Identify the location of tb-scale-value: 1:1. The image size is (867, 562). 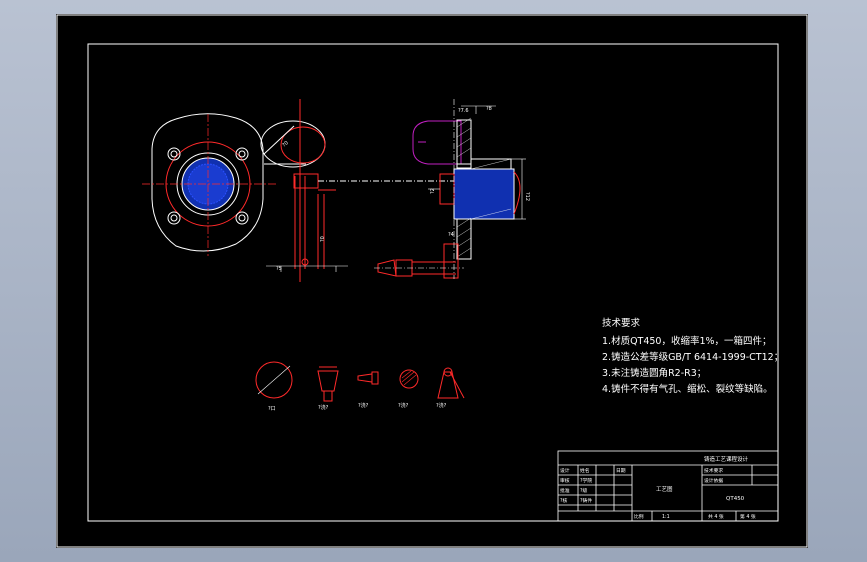
(666, 517).